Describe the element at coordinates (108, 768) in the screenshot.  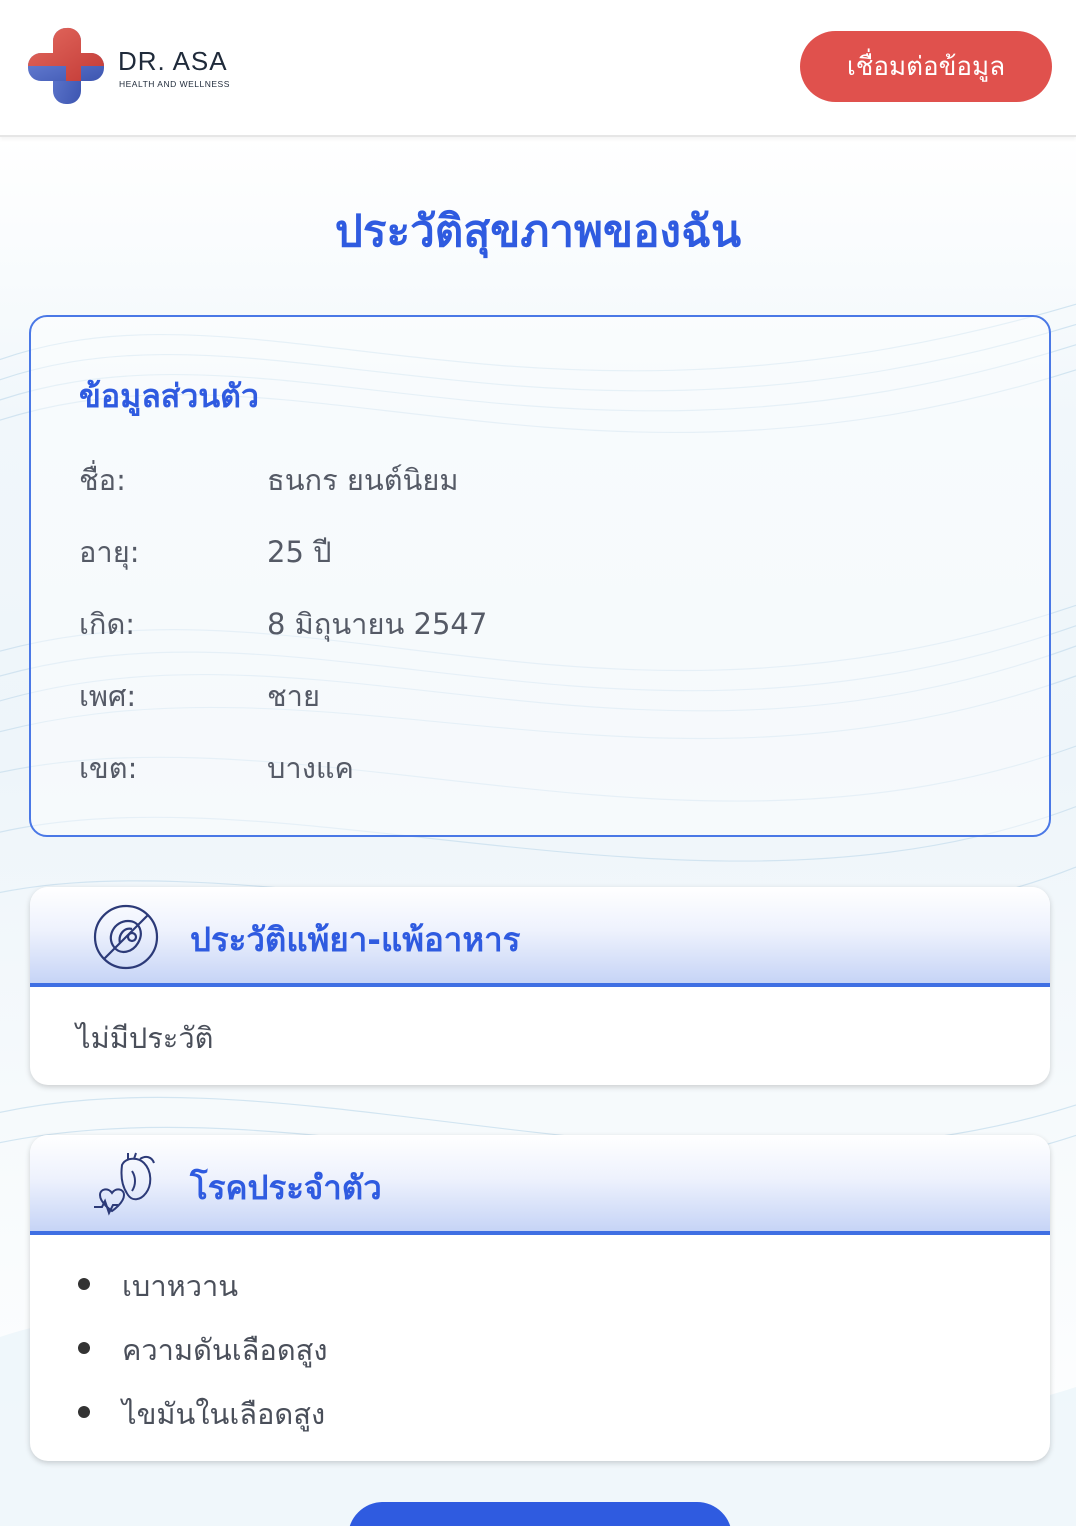
I see `info-label: เขต:` at that location.